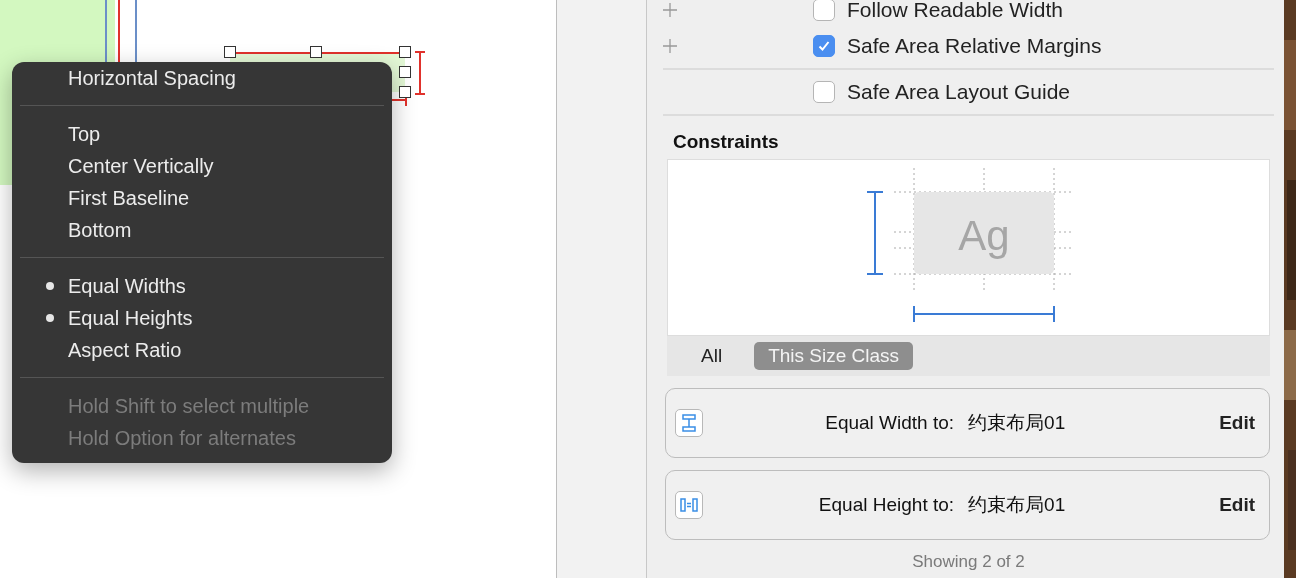 The image size is (1296, 578). Describe the element at coordinates (984, 314) in the screenshot. I see `width-constraint-icon` at that location.